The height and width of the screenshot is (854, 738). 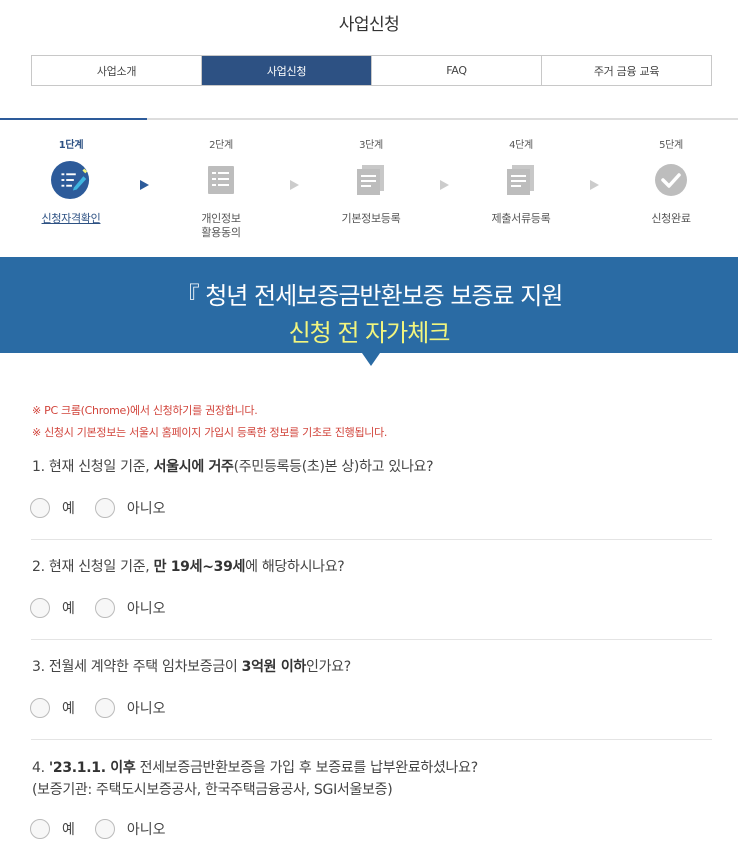 I want to click on step-3-number: 3단계, so click(x=371, y=145).